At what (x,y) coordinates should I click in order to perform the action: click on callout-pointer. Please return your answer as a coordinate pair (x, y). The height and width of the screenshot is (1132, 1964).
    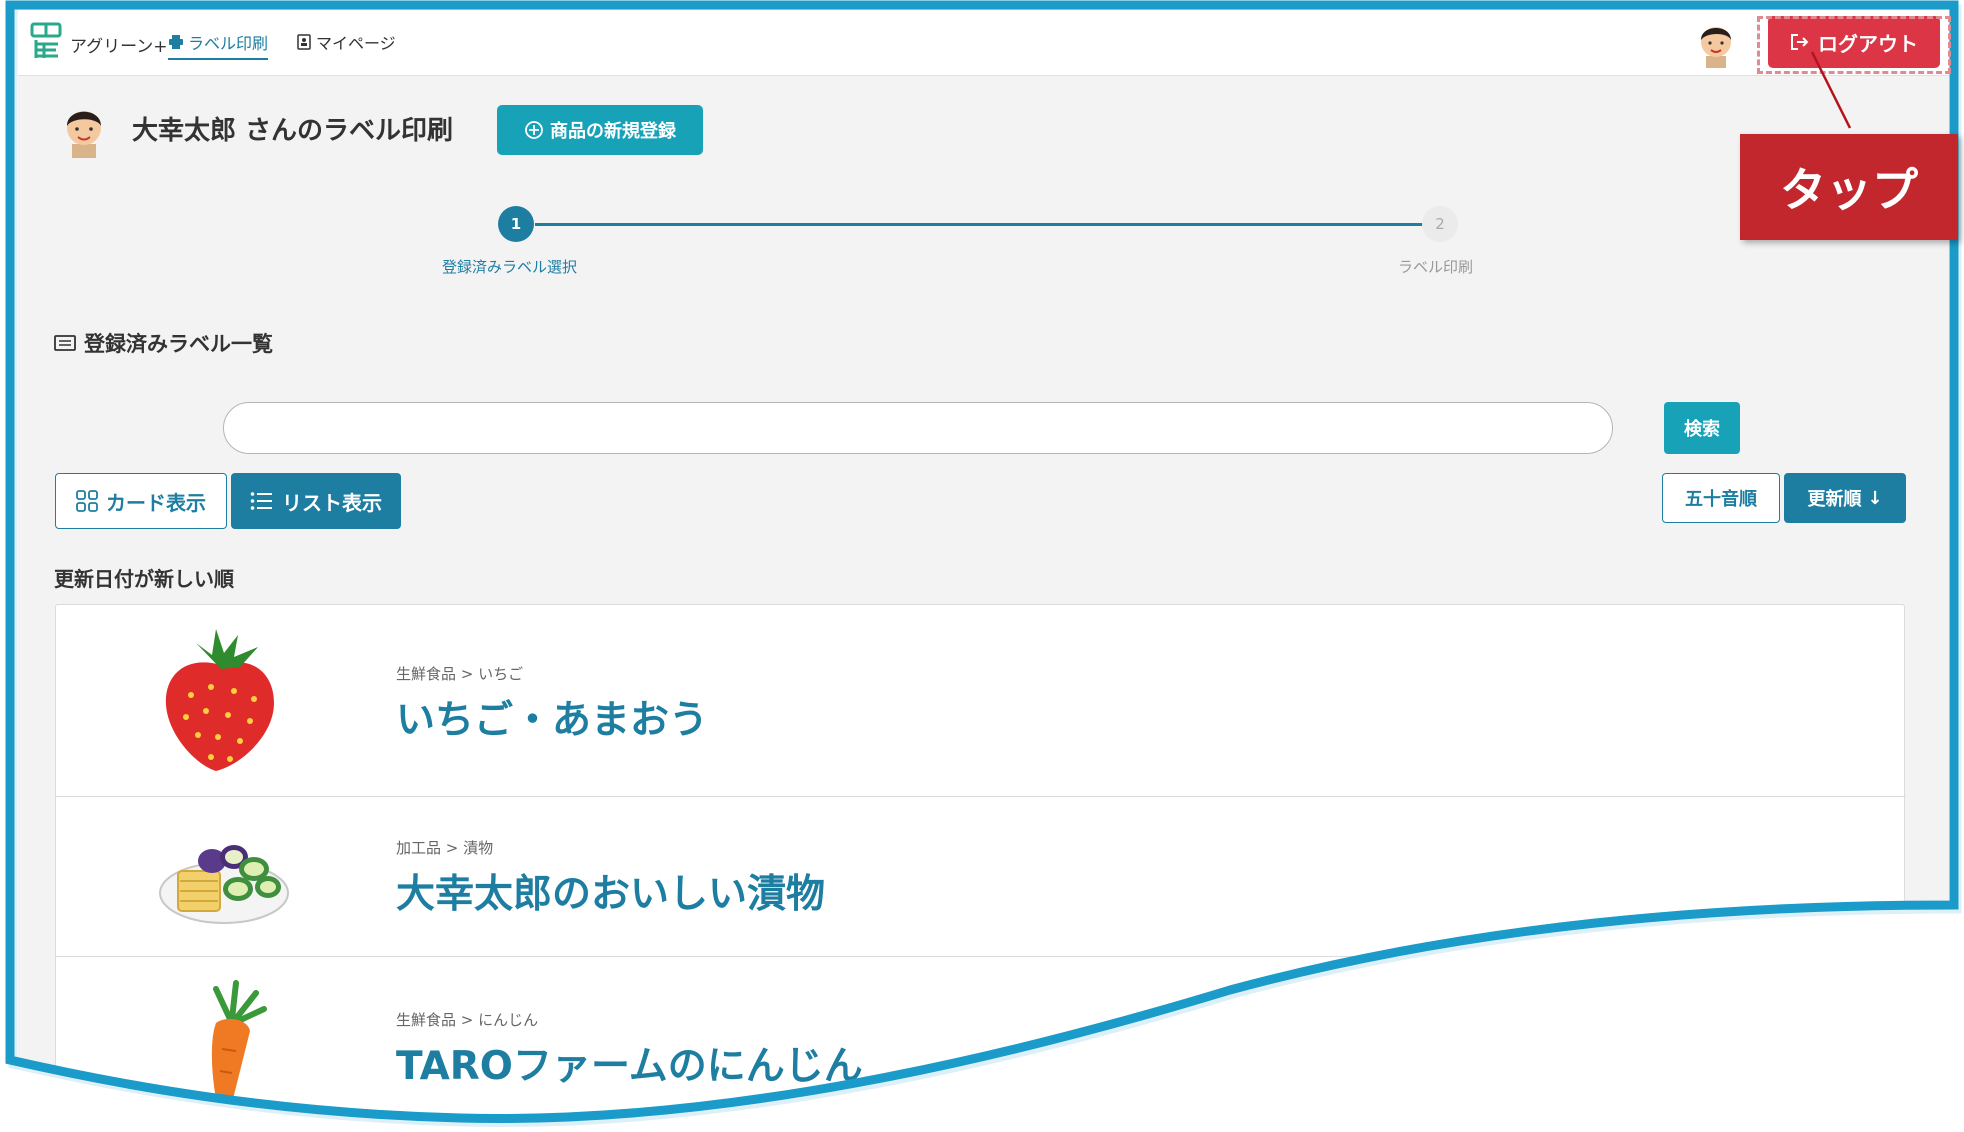
    Looking at the image, I should click on (1831, 90).